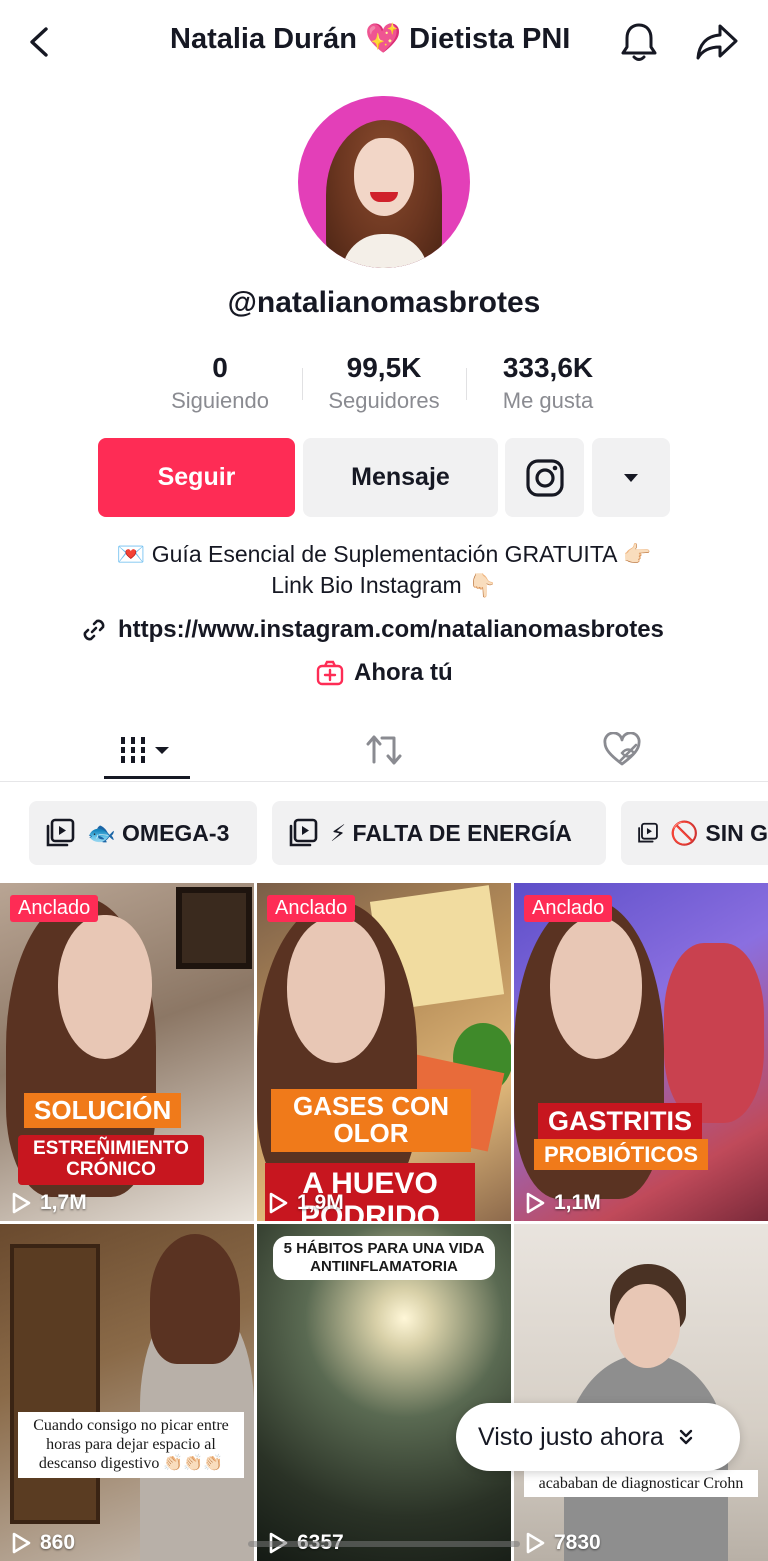 This screenshot has width=768, height=1561. Describe the element at coordinates (371, 1120) in the screenshot. I see `video-caption: GASES CON OLOR` at that location.